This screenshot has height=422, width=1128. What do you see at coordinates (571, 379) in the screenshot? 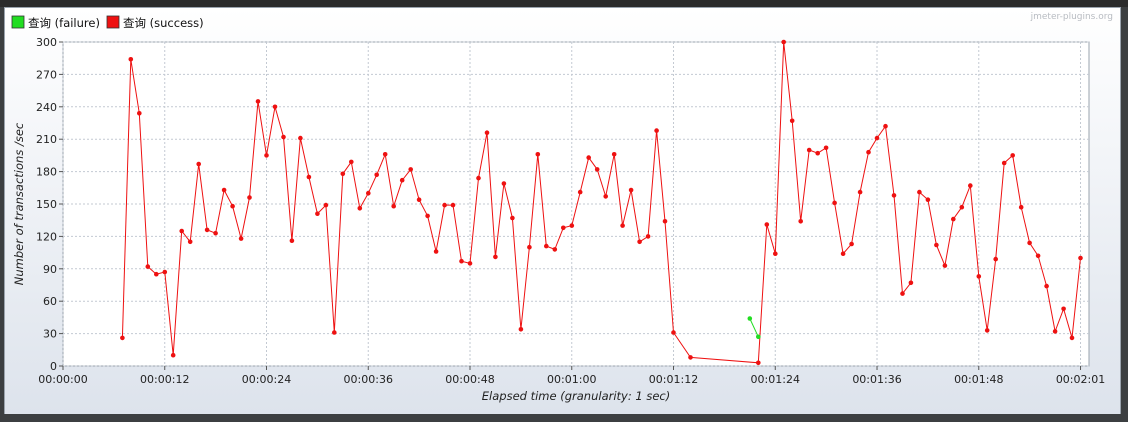
I see `x-tick-label: 00:01:00` at bounding box center [571, 379].